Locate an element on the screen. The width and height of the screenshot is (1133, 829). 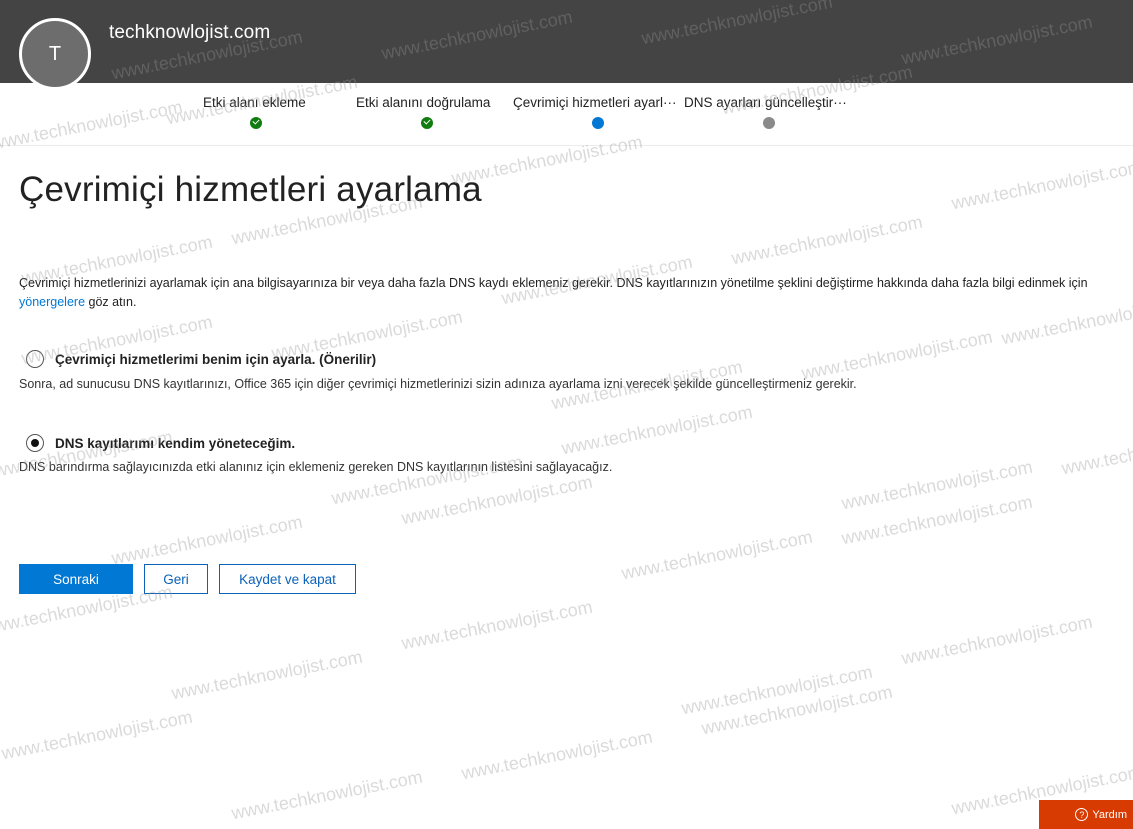
next-button: Sonraki is located at coordinates (76, 579).